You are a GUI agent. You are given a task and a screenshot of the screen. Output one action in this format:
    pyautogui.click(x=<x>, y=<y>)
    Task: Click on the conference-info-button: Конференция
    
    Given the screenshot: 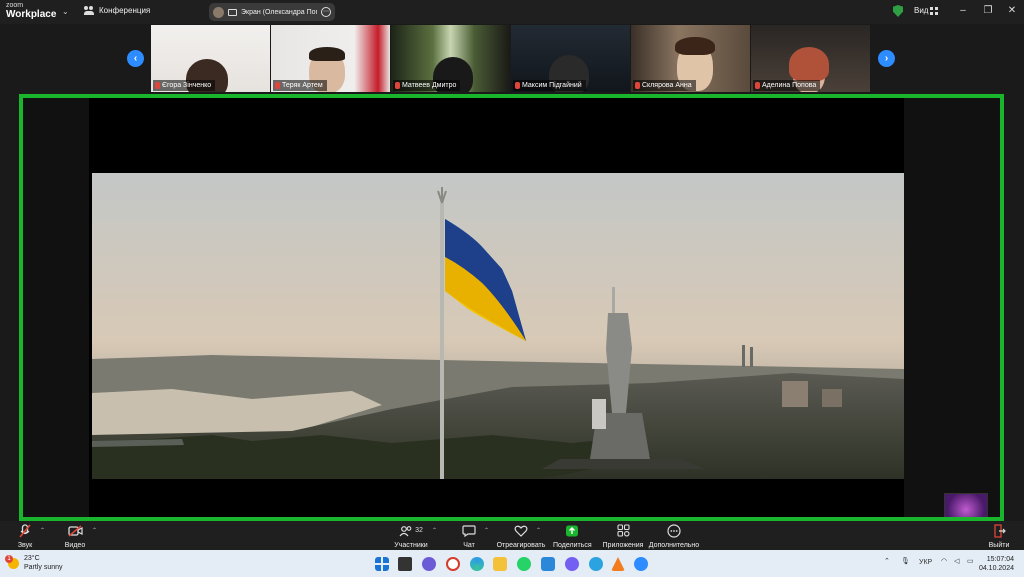 What is the action you would take?
    pyautogui.click(x=117, y=10)
    